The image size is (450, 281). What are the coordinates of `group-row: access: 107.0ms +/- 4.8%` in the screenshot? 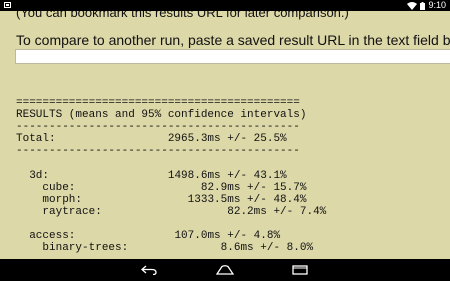 It's located at (154, 236).